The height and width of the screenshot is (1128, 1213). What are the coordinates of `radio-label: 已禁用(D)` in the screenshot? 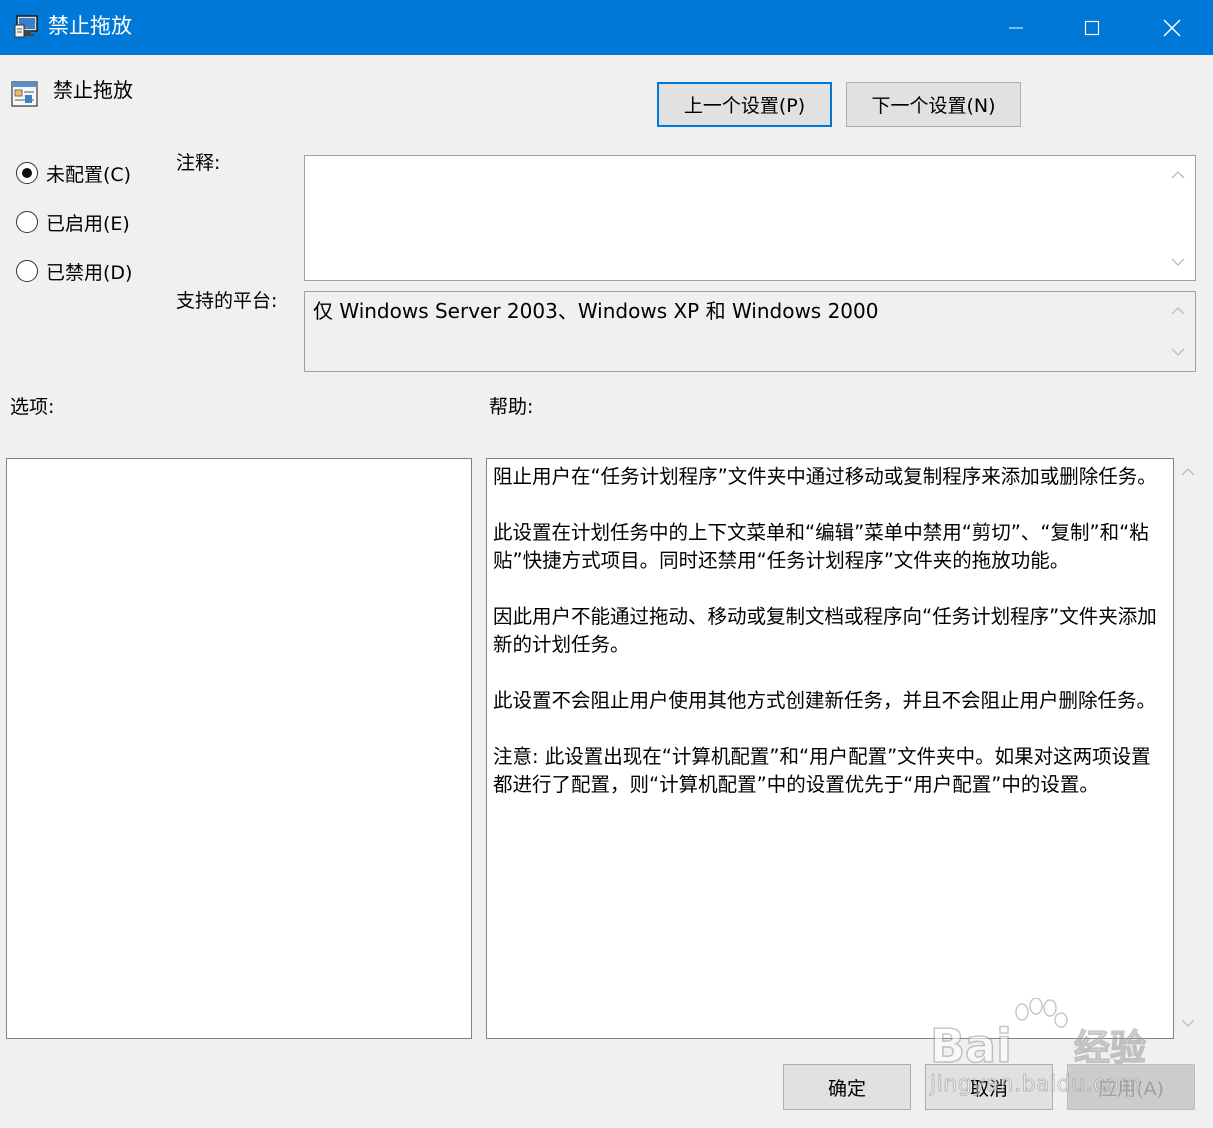 It's located at (89, 272).